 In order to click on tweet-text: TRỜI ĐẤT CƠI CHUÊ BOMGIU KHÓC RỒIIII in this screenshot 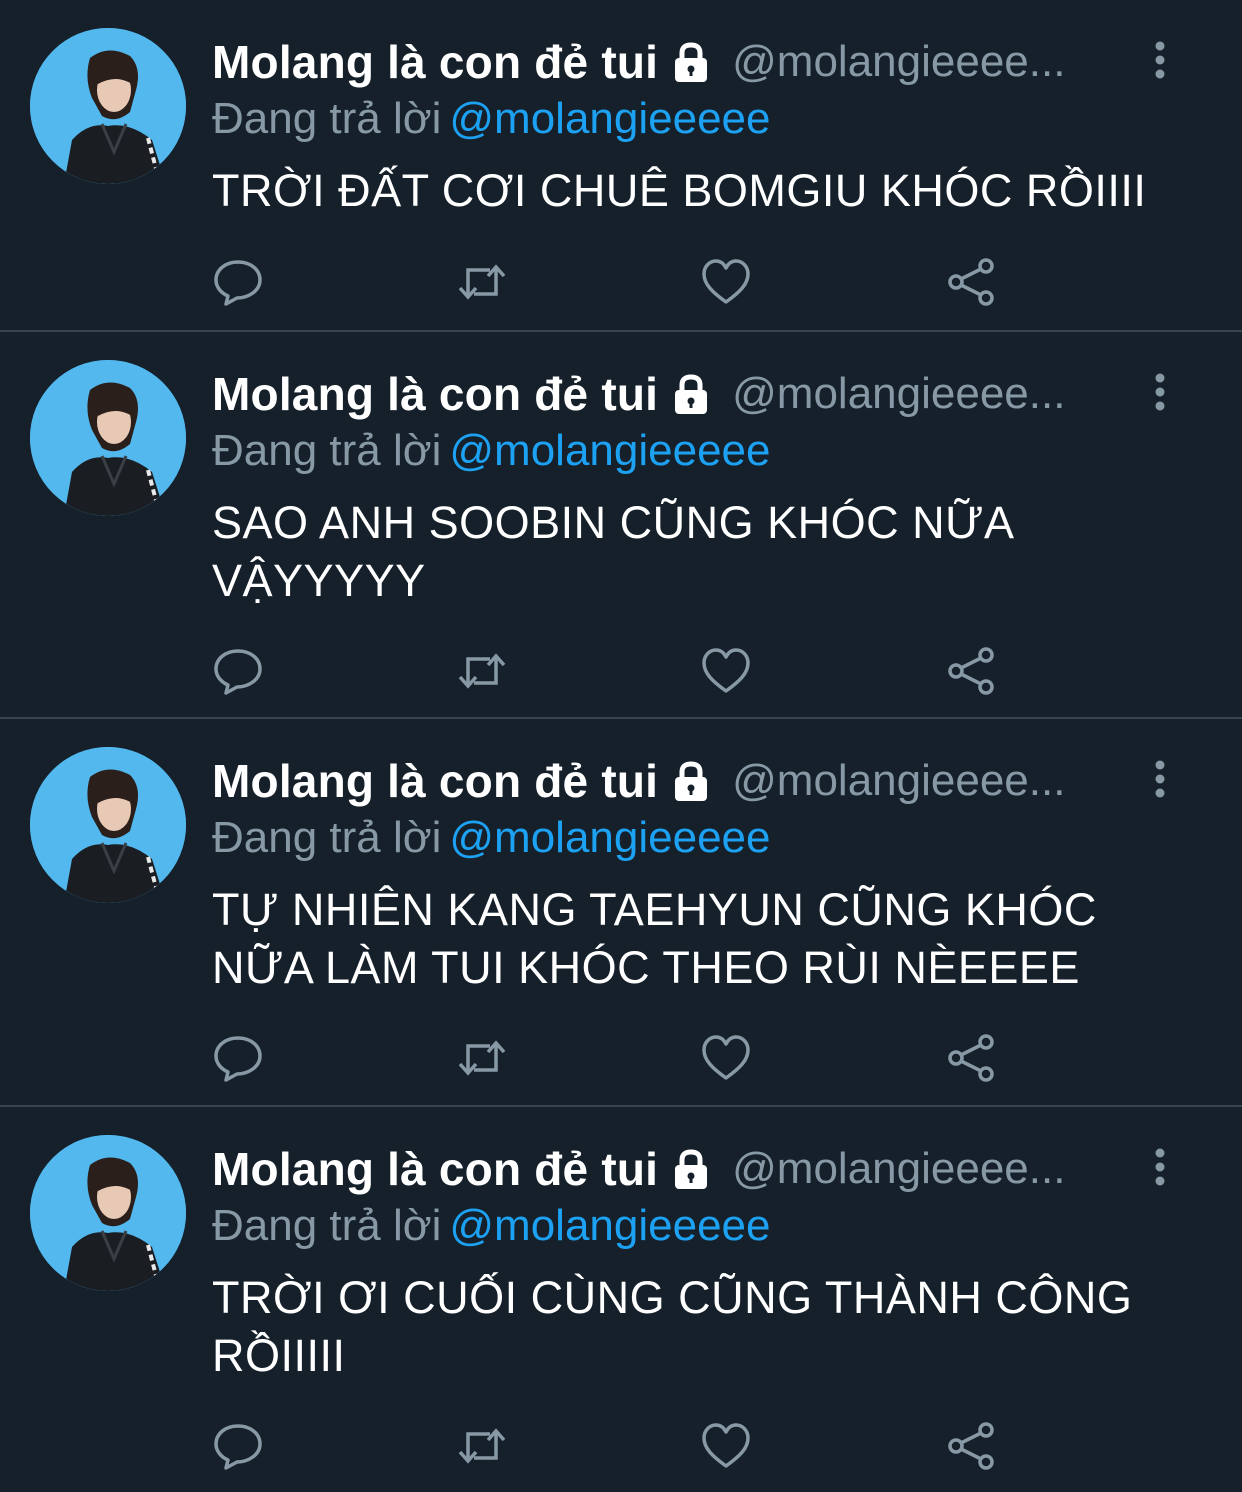, I will do `click(679, 190)`.